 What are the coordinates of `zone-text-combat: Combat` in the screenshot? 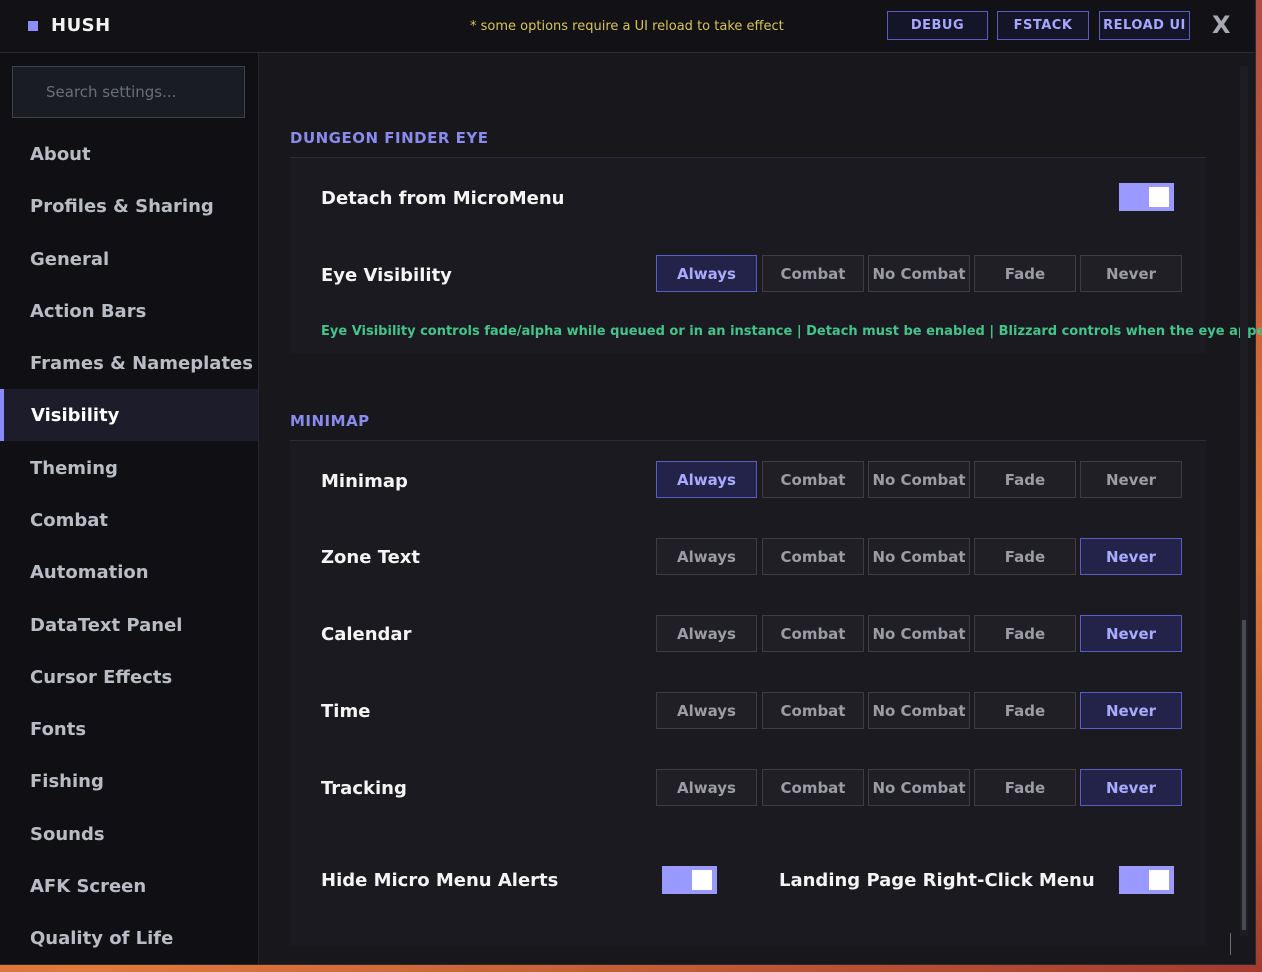 It's located at (813, 556).